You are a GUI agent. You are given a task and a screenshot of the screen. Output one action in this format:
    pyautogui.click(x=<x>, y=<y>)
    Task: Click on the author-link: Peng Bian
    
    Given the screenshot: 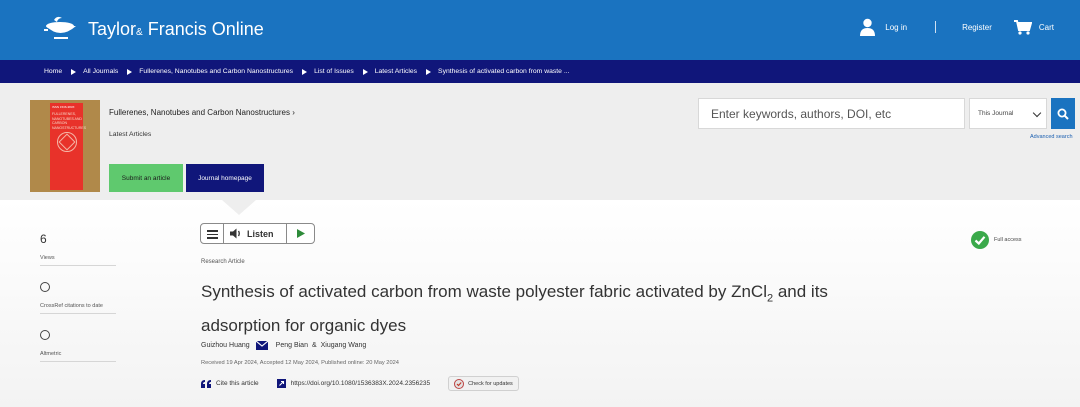 What is the action you would take?
    pyautogui.click(x=292, y=345)
    